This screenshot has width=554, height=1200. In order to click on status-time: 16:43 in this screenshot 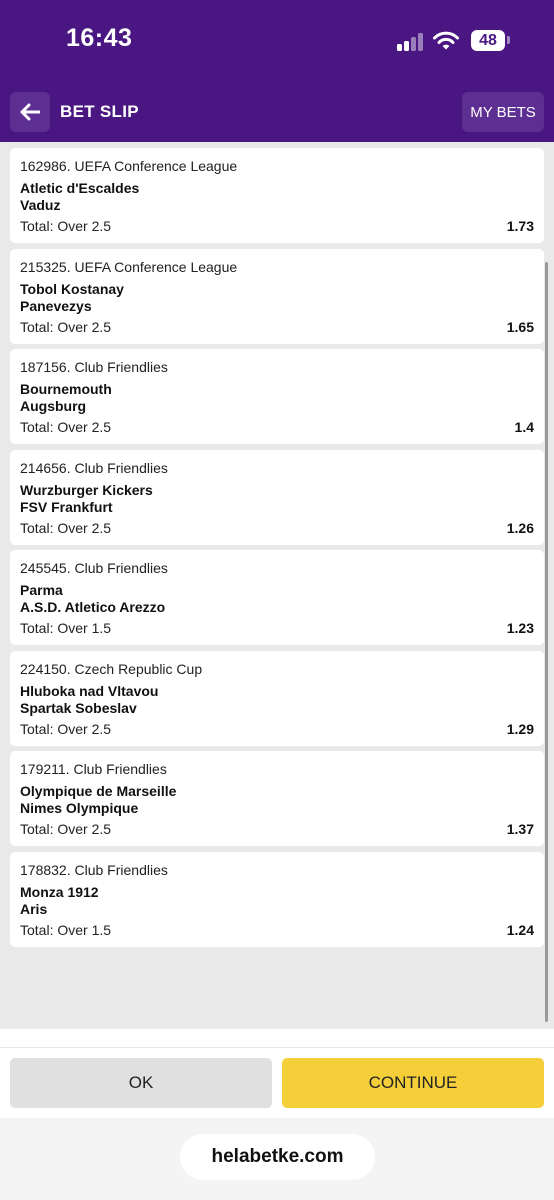, I will do `click(99, 38)`.